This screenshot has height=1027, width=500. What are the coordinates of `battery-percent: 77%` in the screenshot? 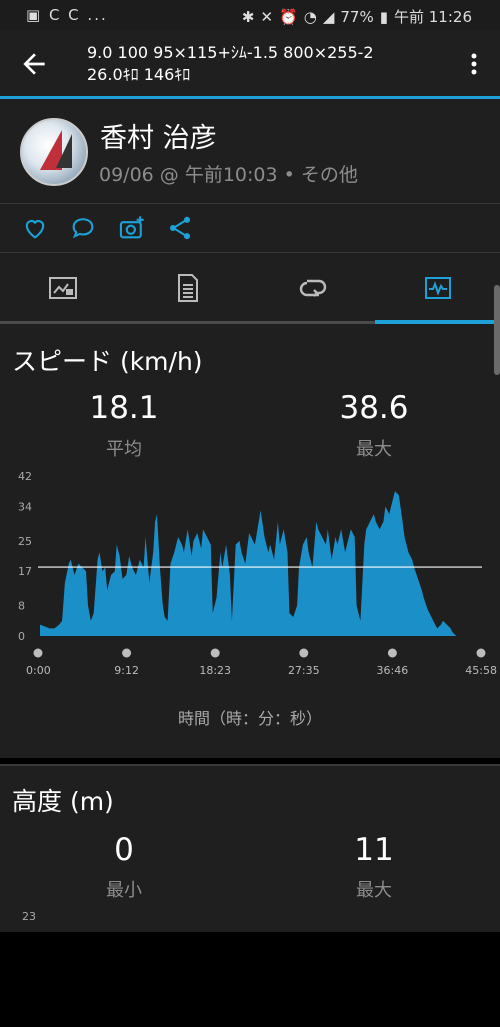 It's located at (357, 16).